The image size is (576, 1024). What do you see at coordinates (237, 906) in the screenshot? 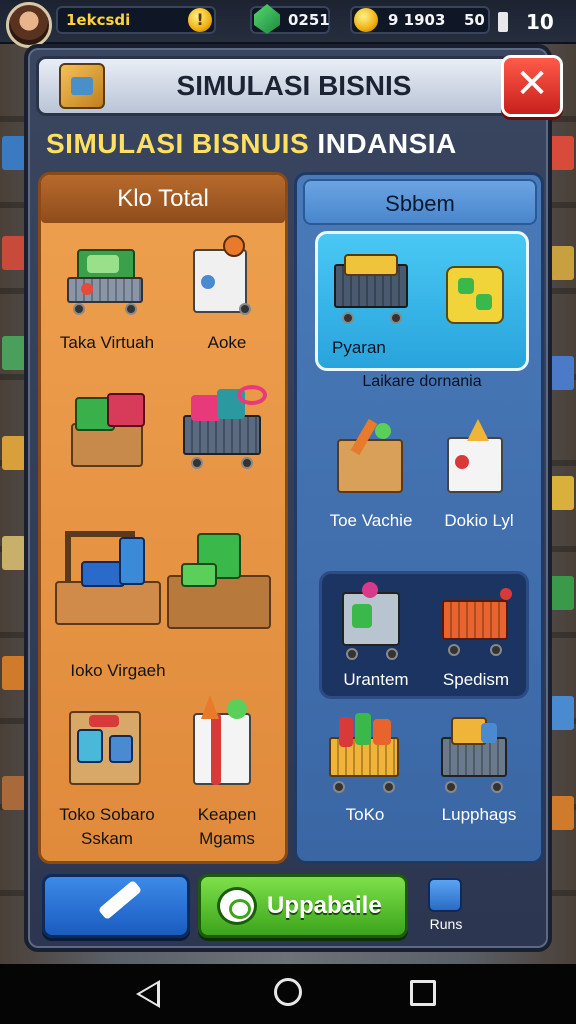
I see `chat-bubble-icon` at bounding box center [237, 906].